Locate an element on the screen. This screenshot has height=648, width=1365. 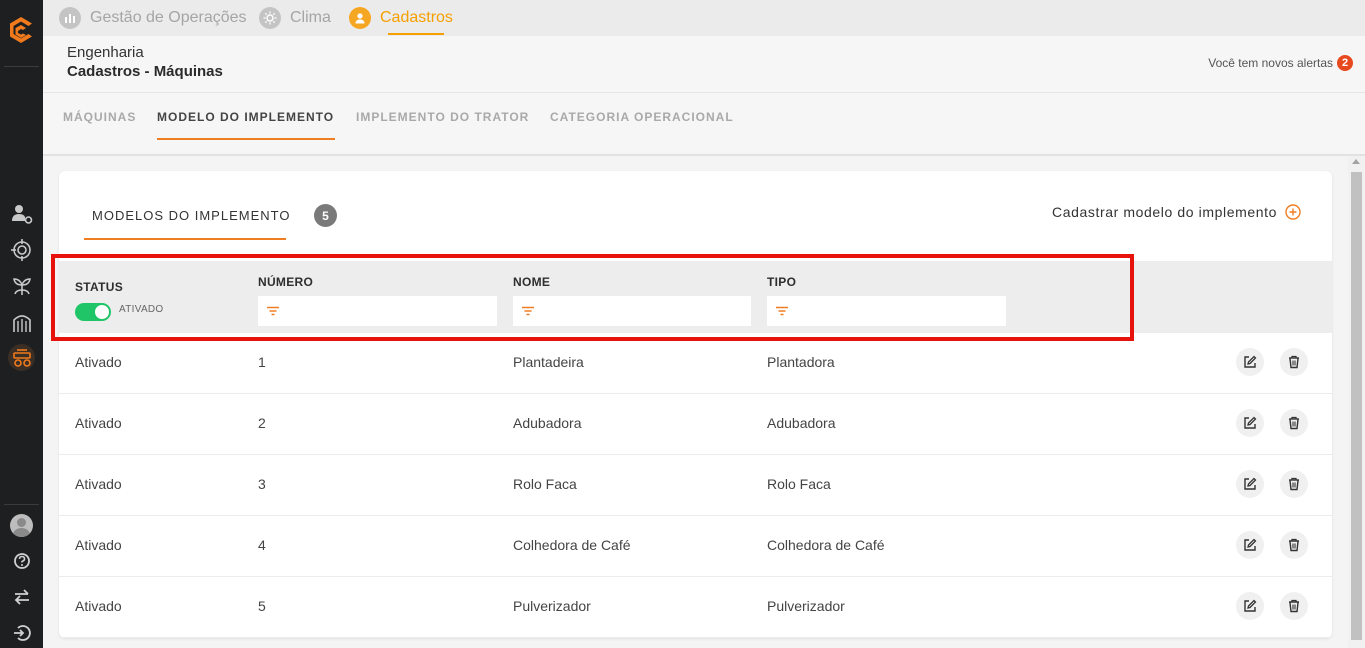
register-model-button: Cadastrar modelo do implemento is located at coordinates (1176, 212).